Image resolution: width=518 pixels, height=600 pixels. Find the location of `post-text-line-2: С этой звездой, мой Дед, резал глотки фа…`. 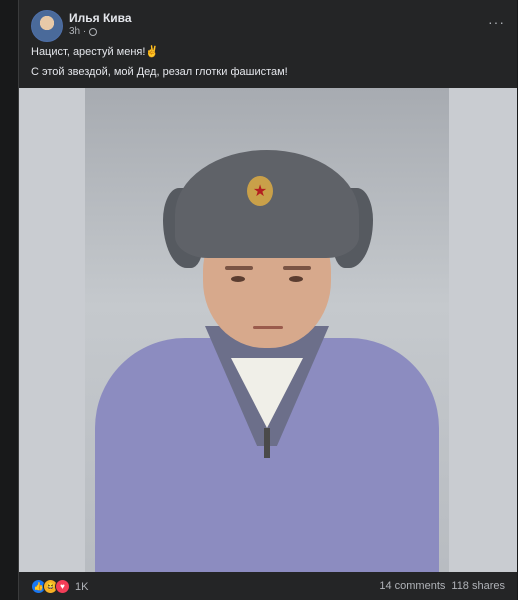

post-text-line-2: С этой звездой, мой Дед, резал глотки фа… is located at coordinates (159, 72).